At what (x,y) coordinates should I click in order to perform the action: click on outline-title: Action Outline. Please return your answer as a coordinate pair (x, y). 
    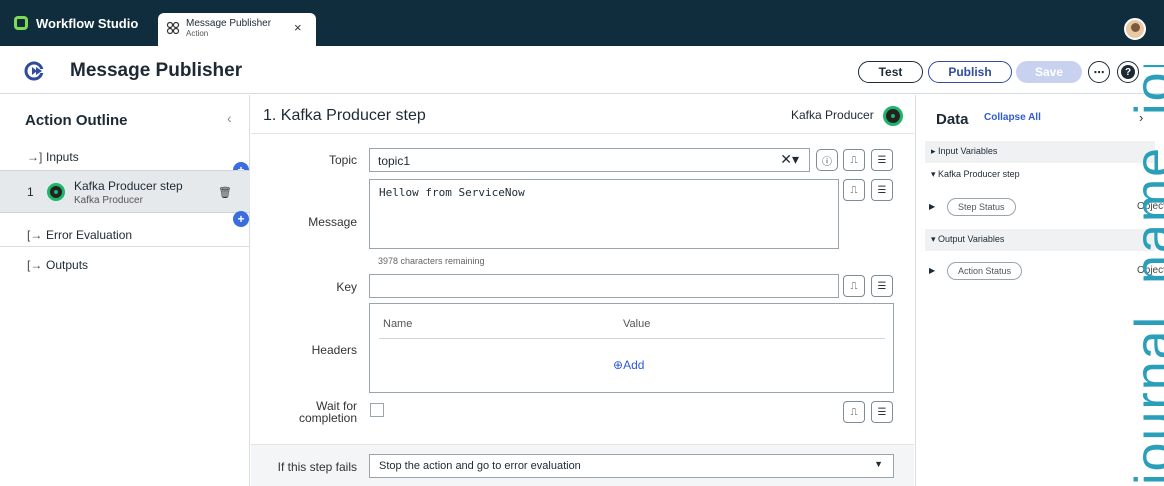
    Looking at the image, I should click on (76, 120).